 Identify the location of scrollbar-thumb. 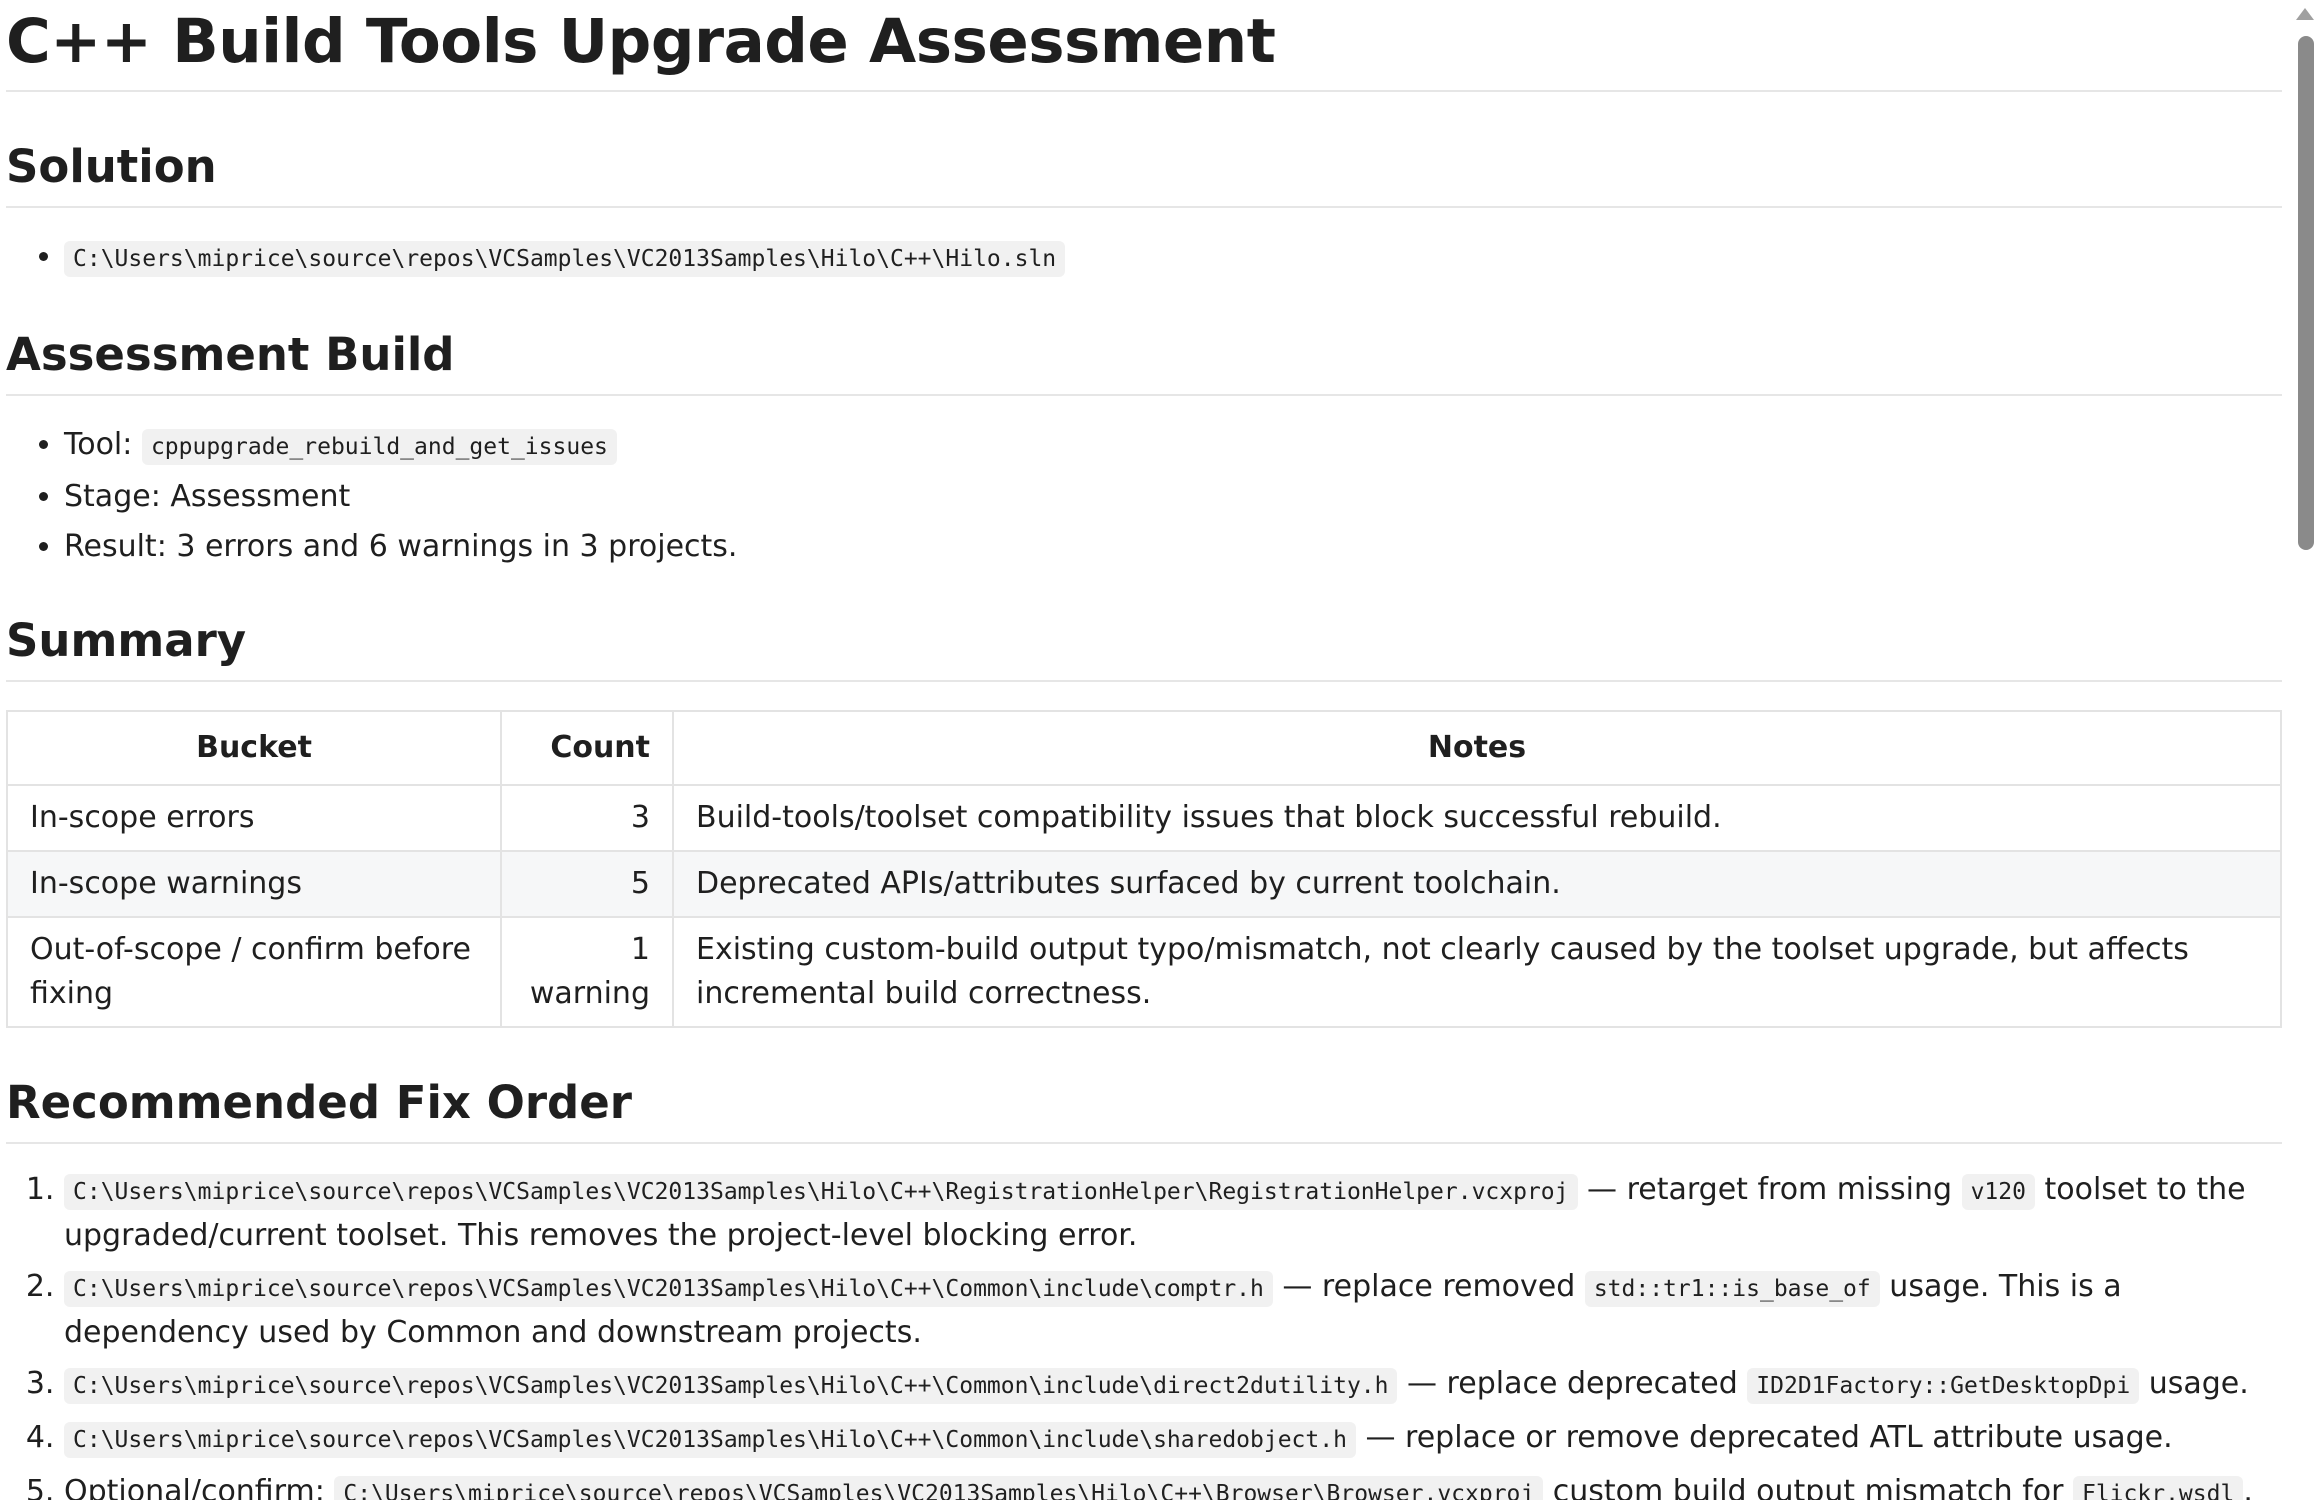
(2306, 293).